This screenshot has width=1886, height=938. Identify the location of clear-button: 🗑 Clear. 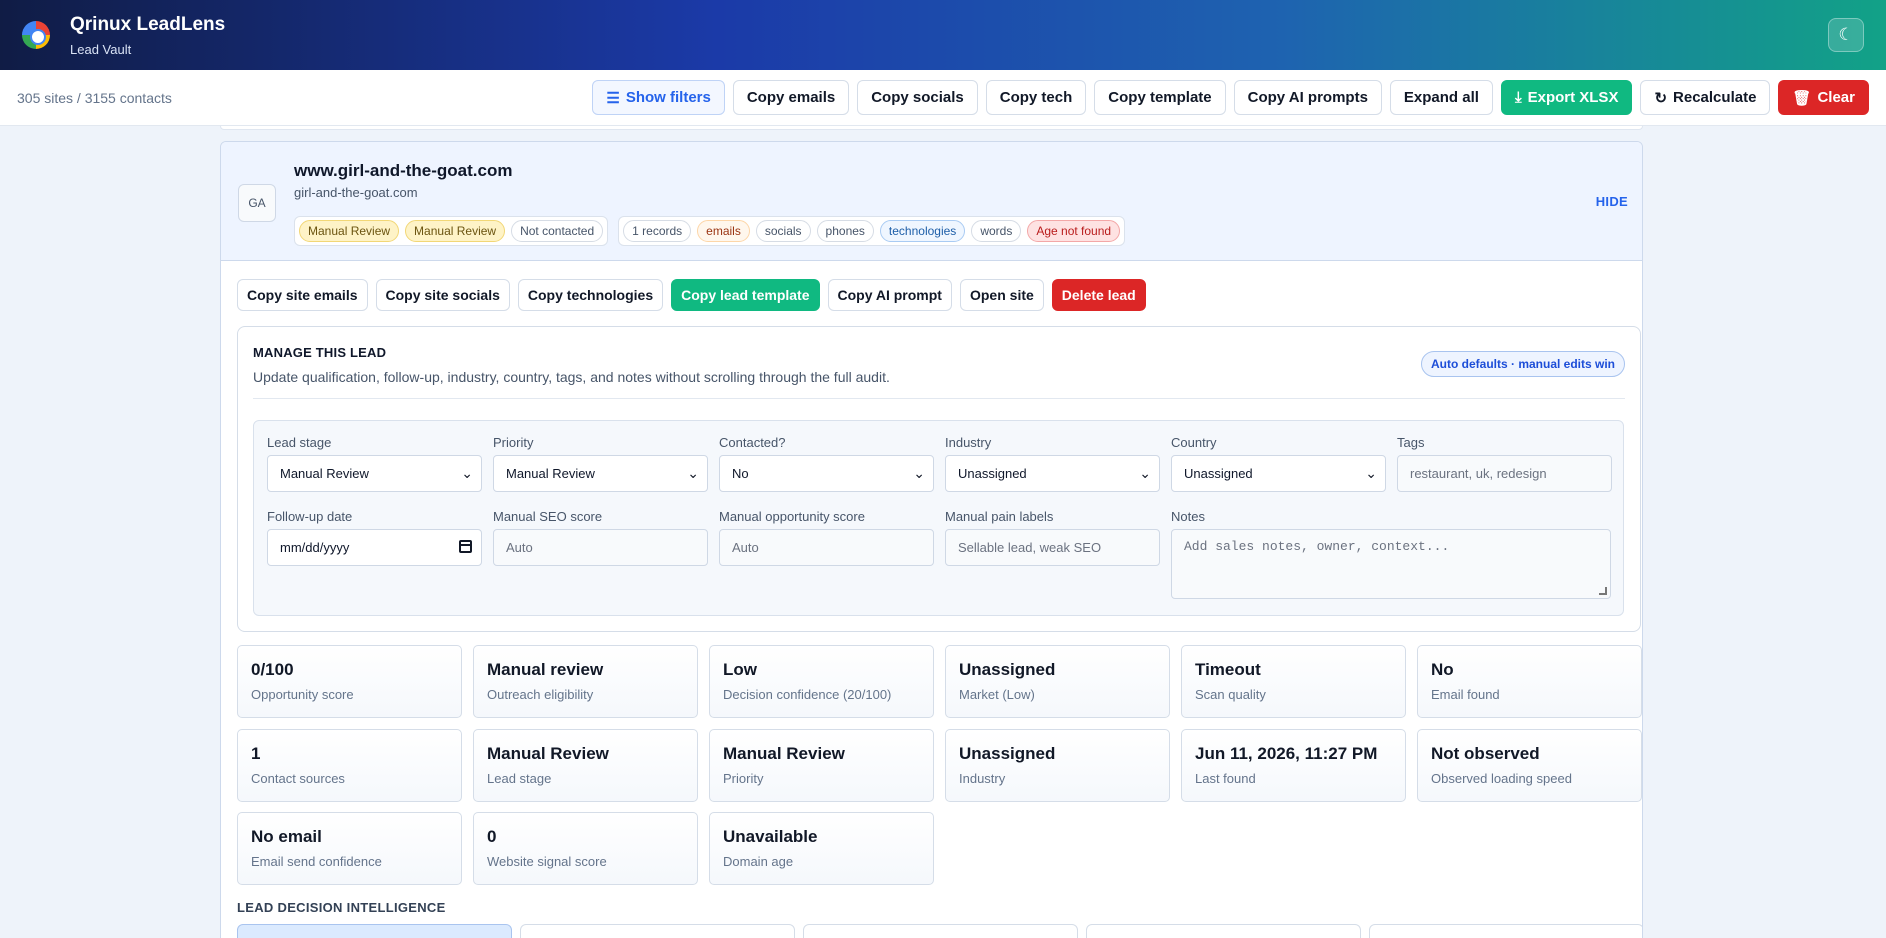
(1823, 97).